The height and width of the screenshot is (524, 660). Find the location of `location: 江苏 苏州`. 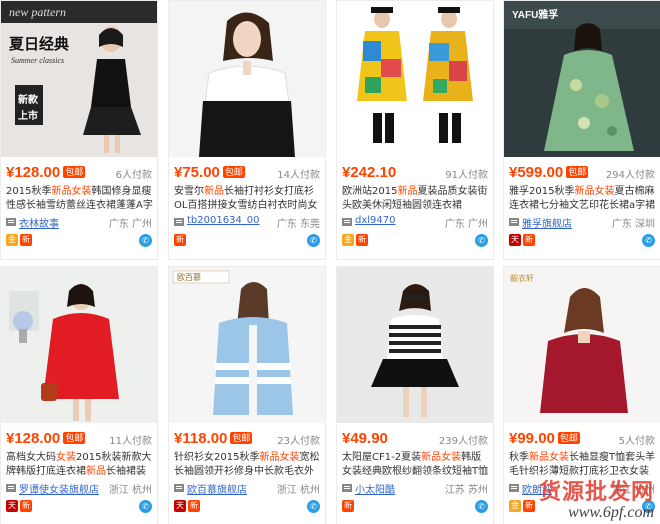

location: 江苏 苏州 is located at coordinates (466, 490).